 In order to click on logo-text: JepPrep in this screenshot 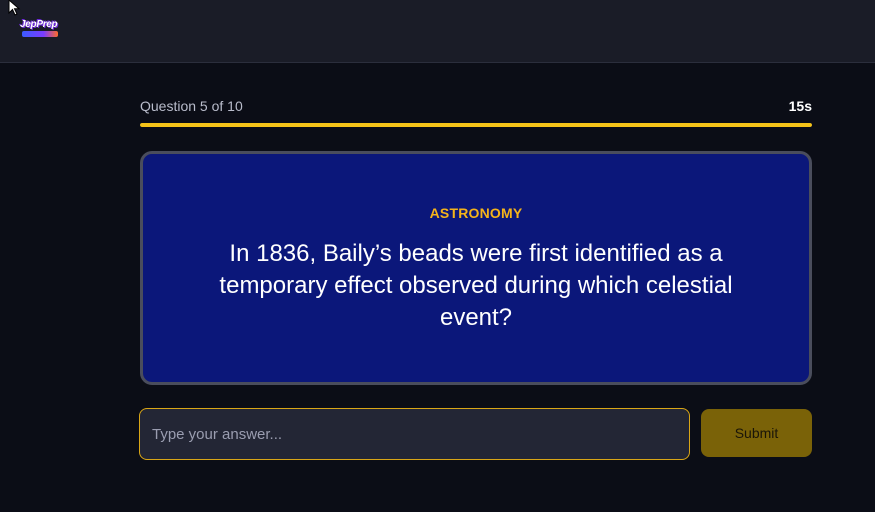, I will do `click(39, 24)`.